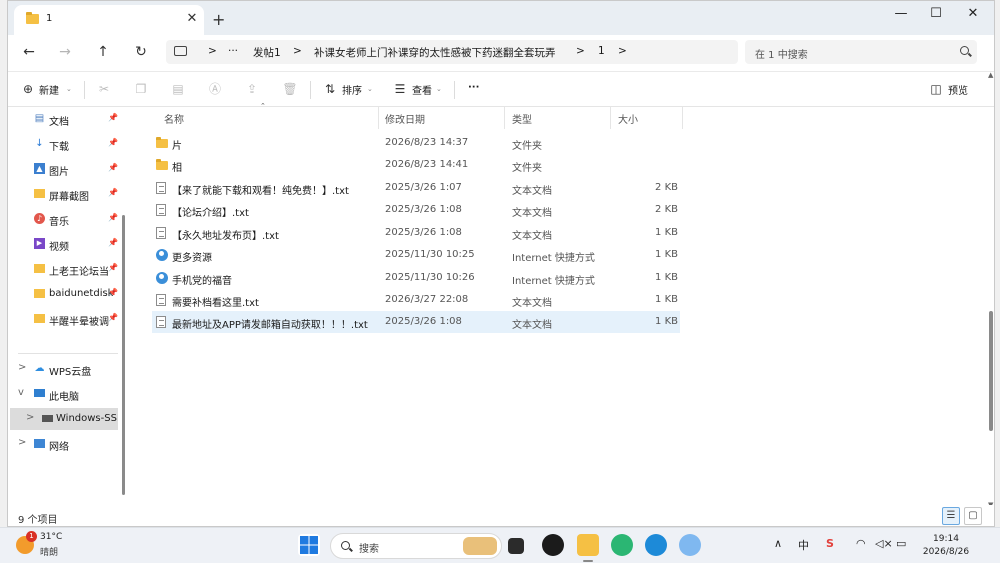 This screenshot has width=1000, height=563. What do you see at coordinates (422, 89) in the screenshot?
I see `view-button: 查看` at bounding box center [422, 89].